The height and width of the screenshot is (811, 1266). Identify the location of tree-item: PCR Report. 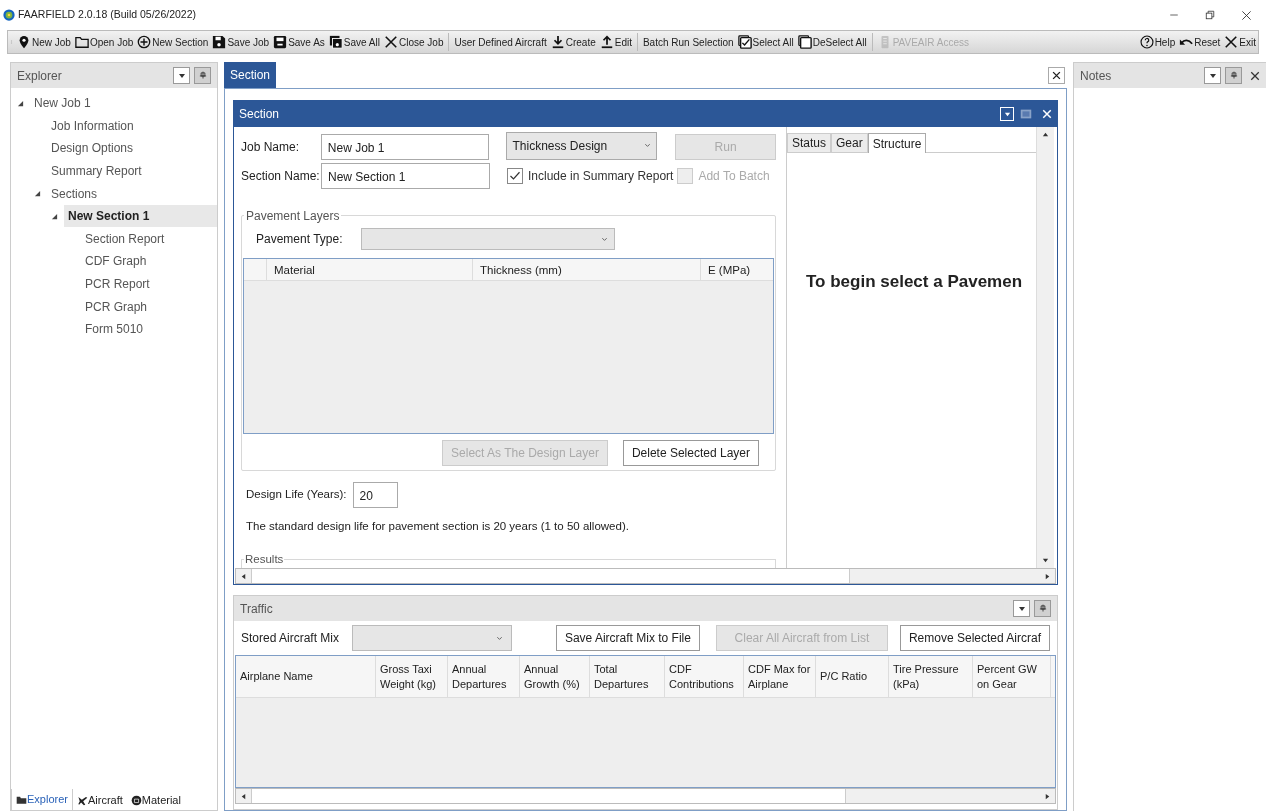
(149, 284).